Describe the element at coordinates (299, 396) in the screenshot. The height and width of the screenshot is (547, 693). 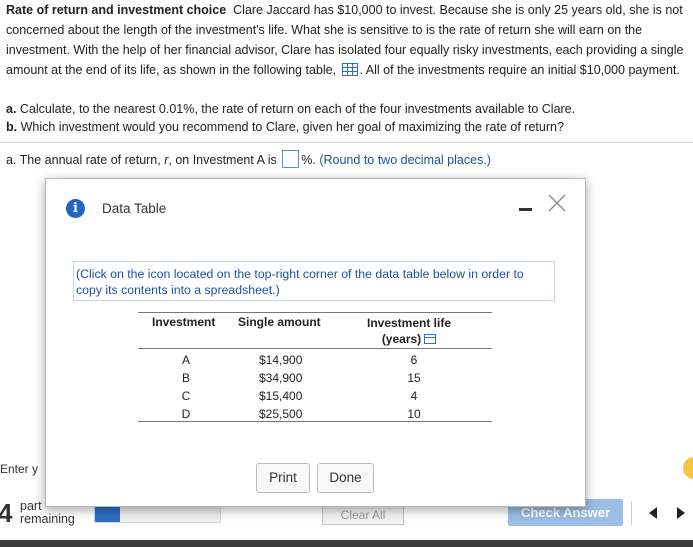
I see `table-row: C $15,400 4` at that location.